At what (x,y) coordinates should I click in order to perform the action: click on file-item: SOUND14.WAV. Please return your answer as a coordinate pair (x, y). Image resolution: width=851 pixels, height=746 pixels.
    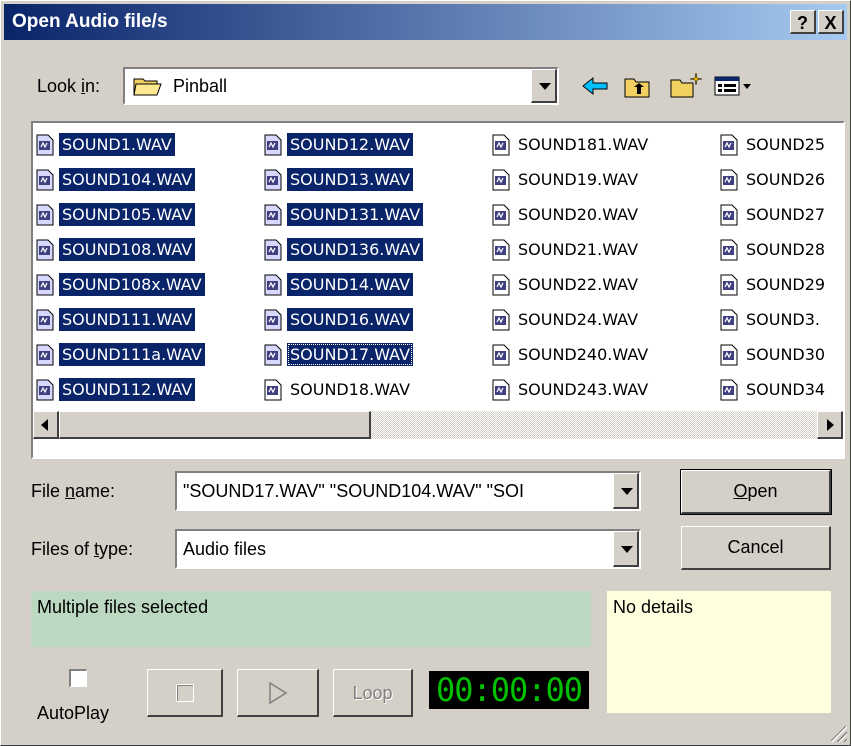
    Looking at the image, I should click on (343, 284).